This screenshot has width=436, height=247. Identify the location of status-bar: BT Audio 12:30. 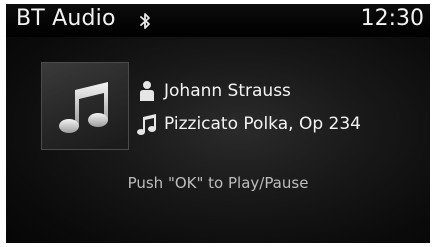
(218, 20).